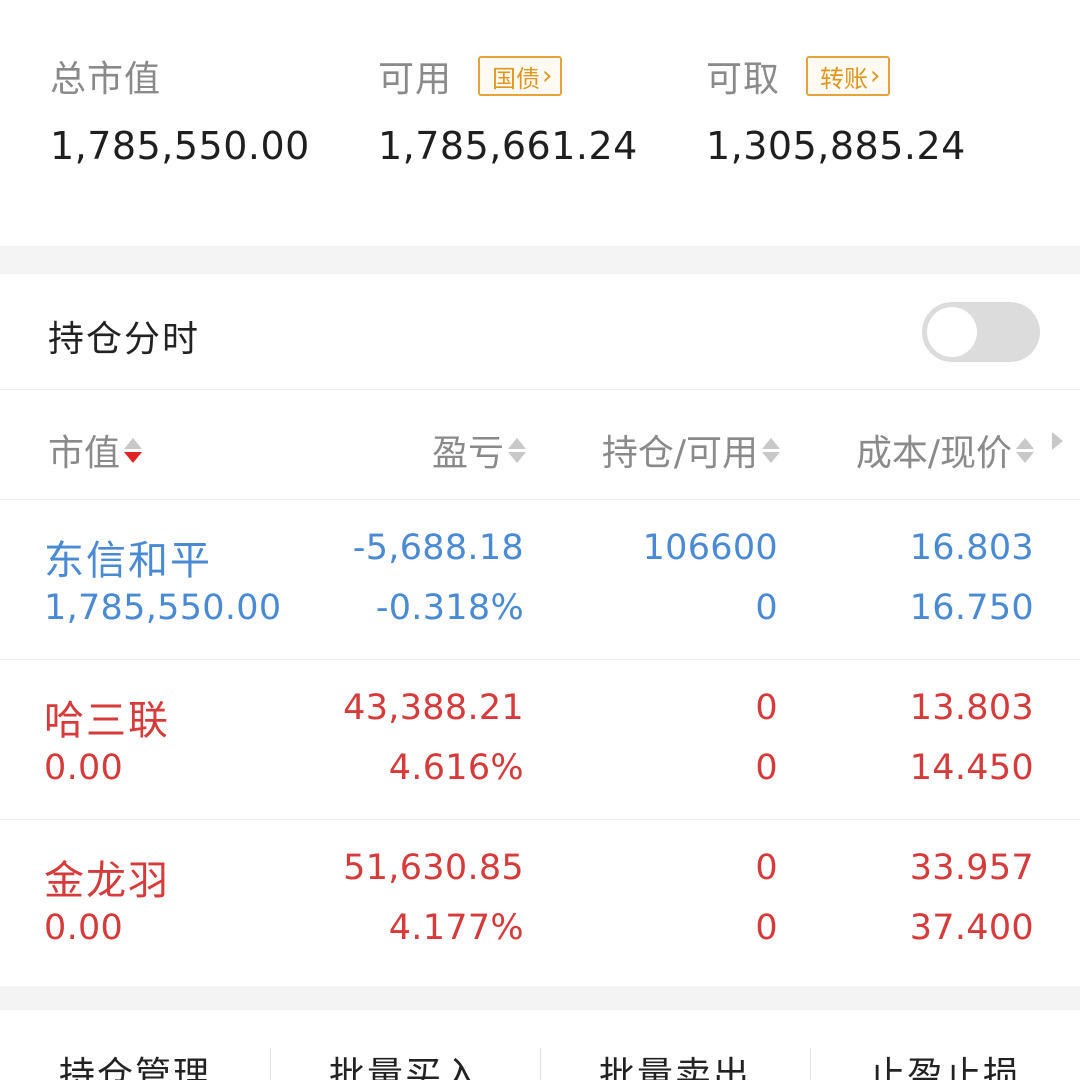 This screenshot has height=1080, width=1080. I want to click on available-value: 1,785,661.24, so click(508, 146).